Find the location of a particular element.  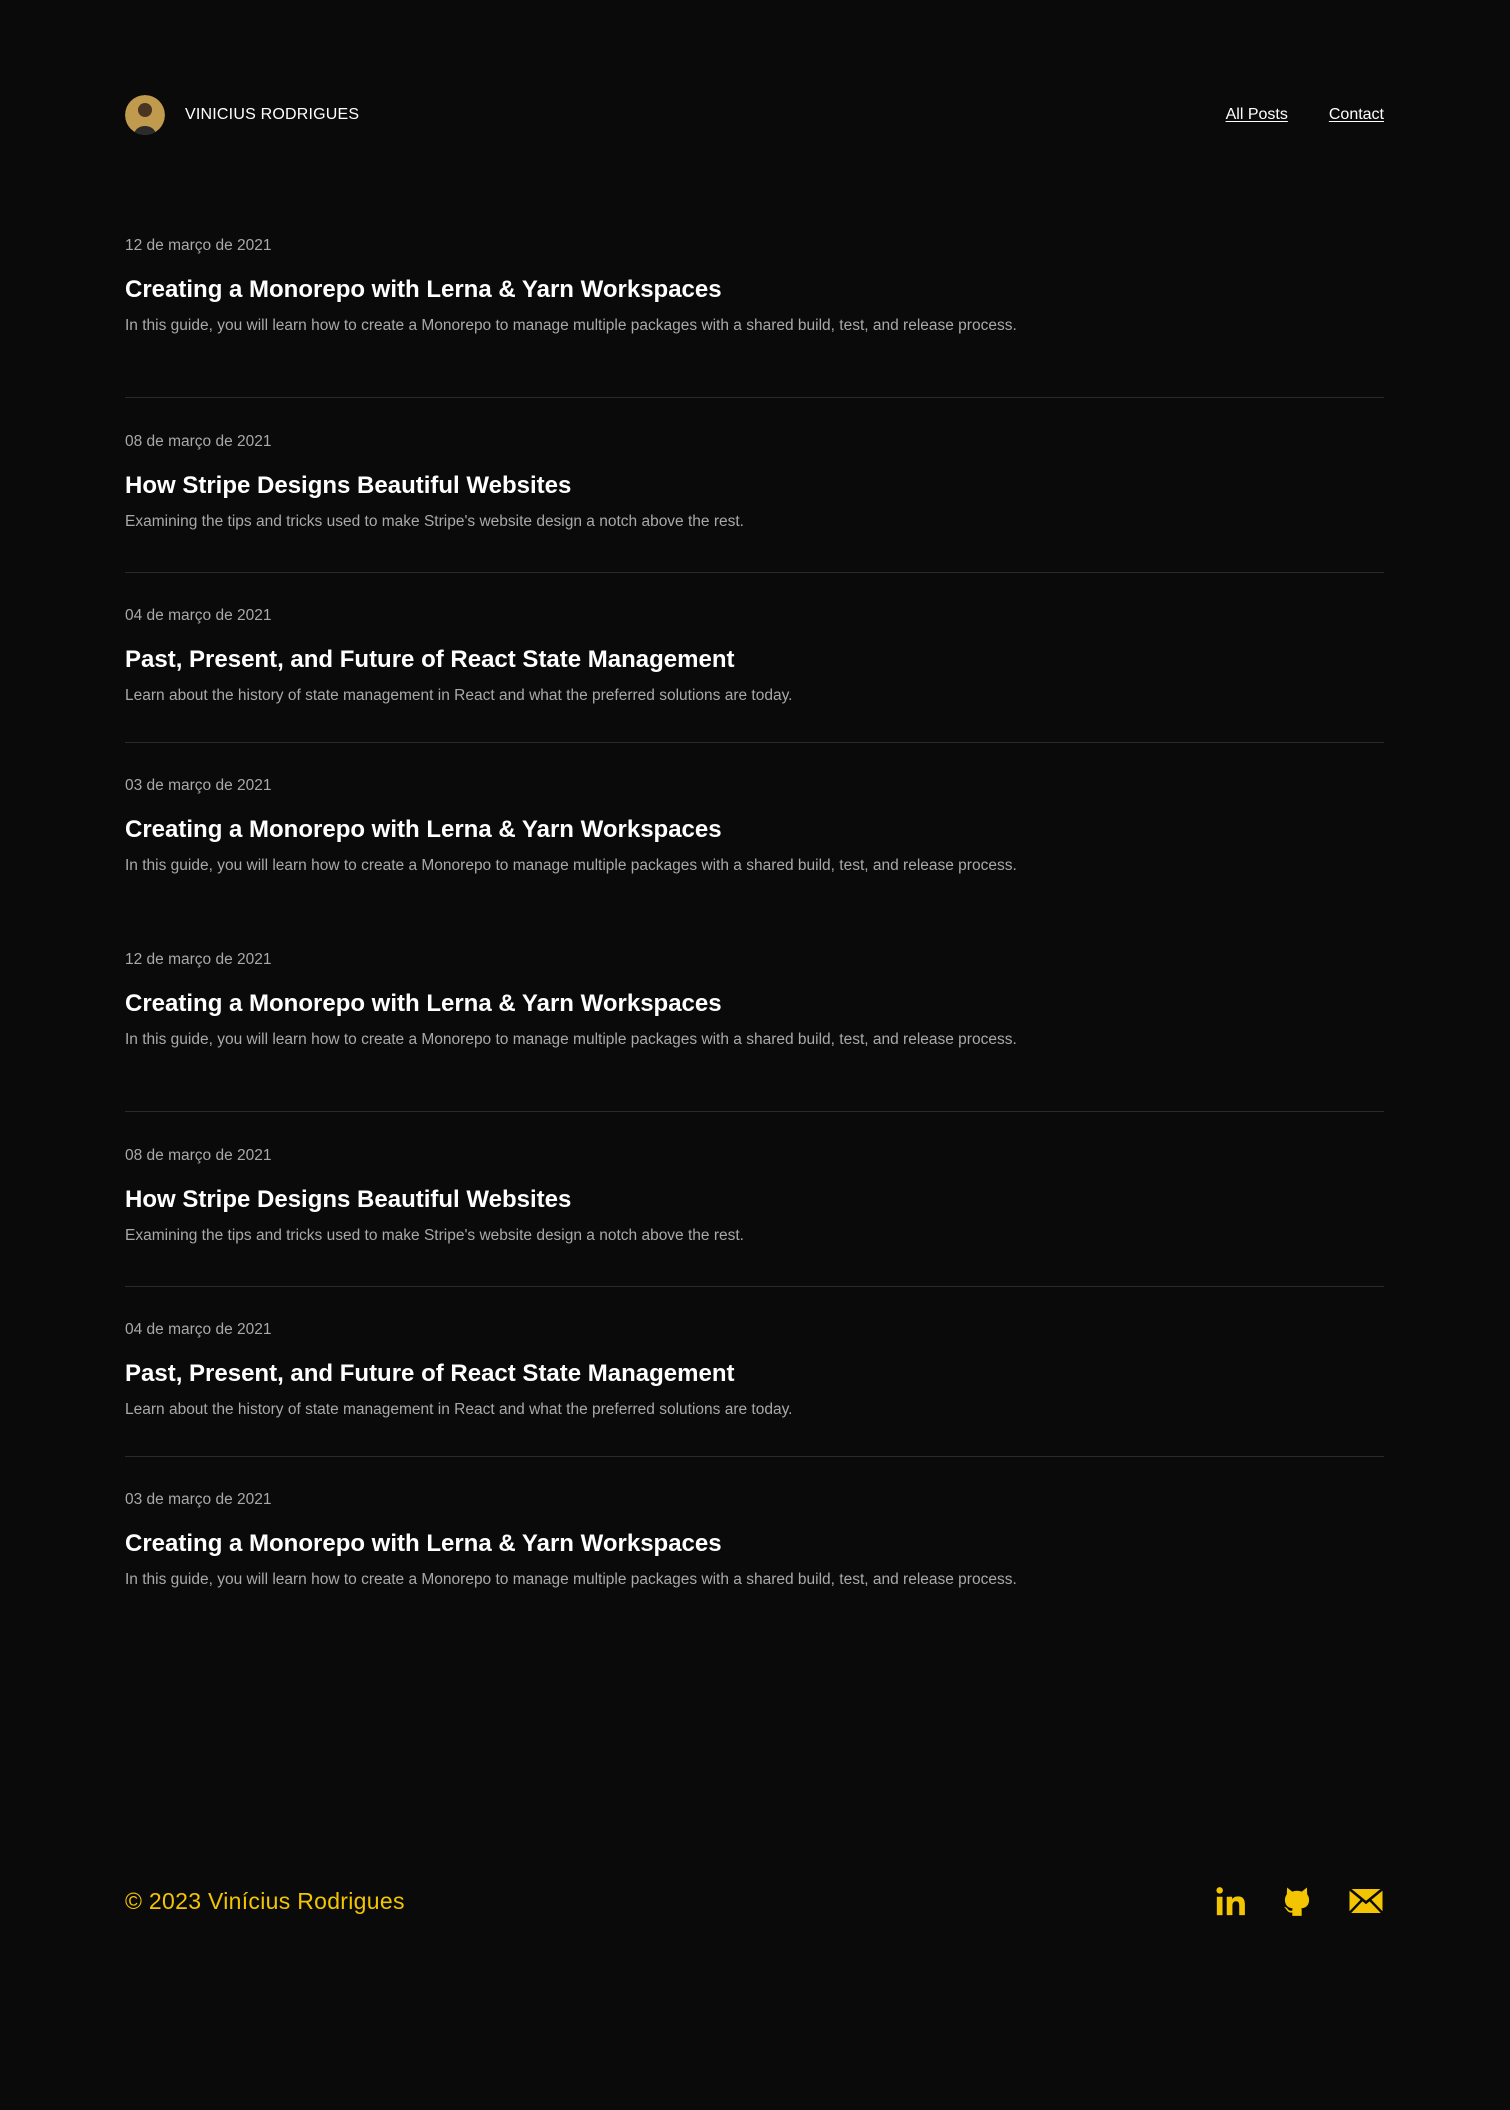

site-footer: © 2023 Vinícius Rodrigues is located at coordinates (754, 1901).